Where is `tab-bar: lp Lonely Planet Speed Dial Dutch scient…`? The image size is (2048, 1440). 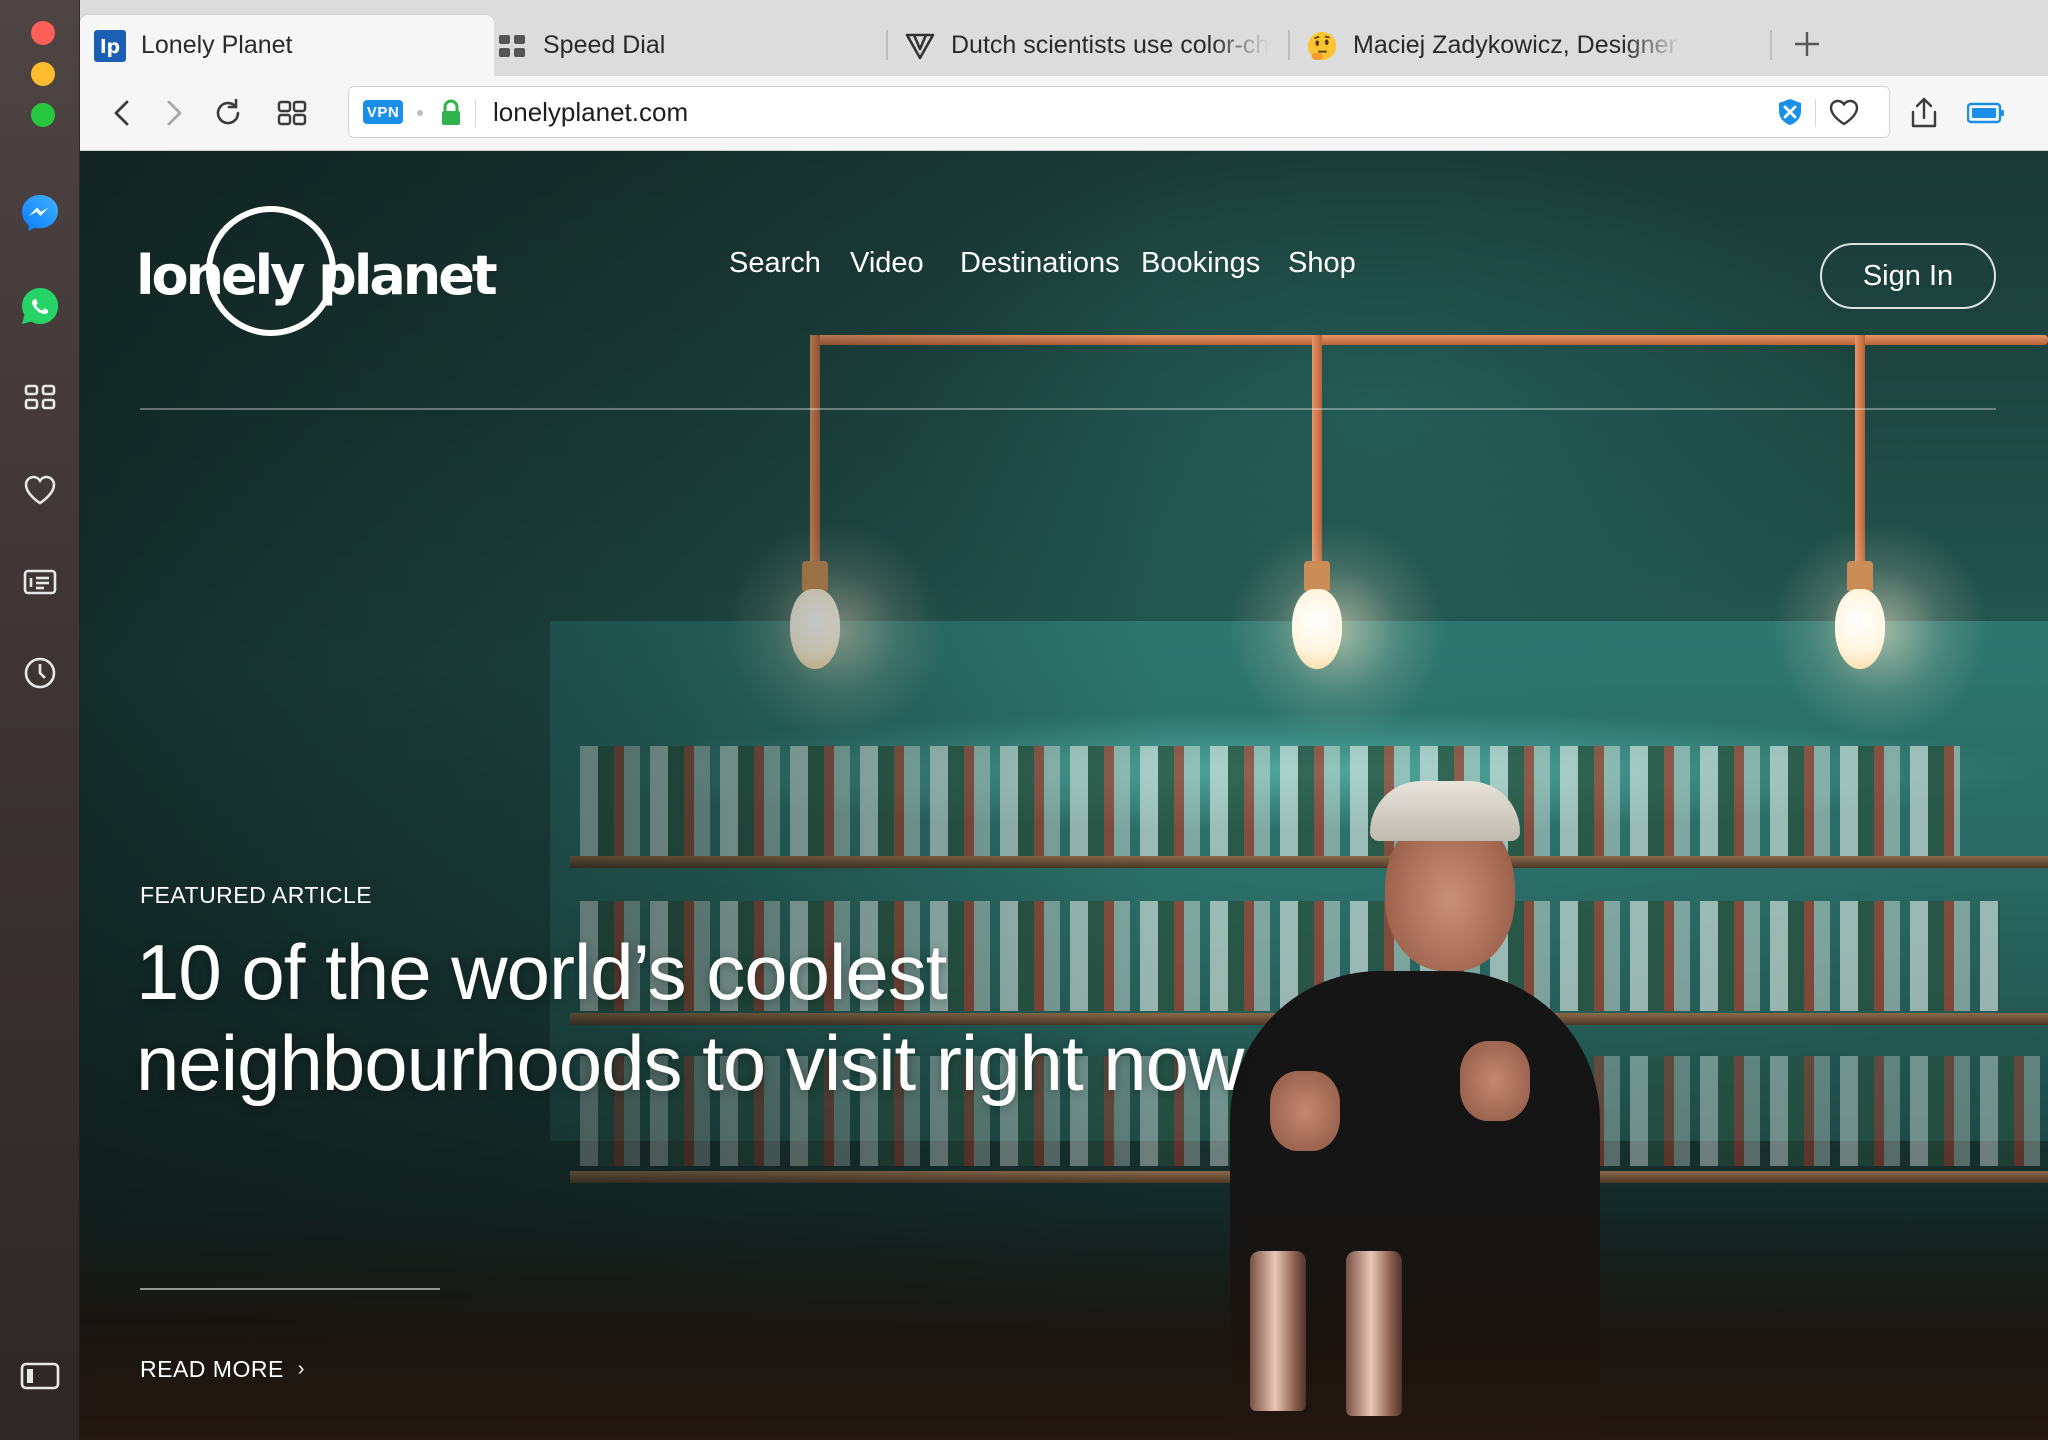 tab-bar: lp Lonely Planet Speed Dial Dutch scient… is located at coordinates (1064, 38).